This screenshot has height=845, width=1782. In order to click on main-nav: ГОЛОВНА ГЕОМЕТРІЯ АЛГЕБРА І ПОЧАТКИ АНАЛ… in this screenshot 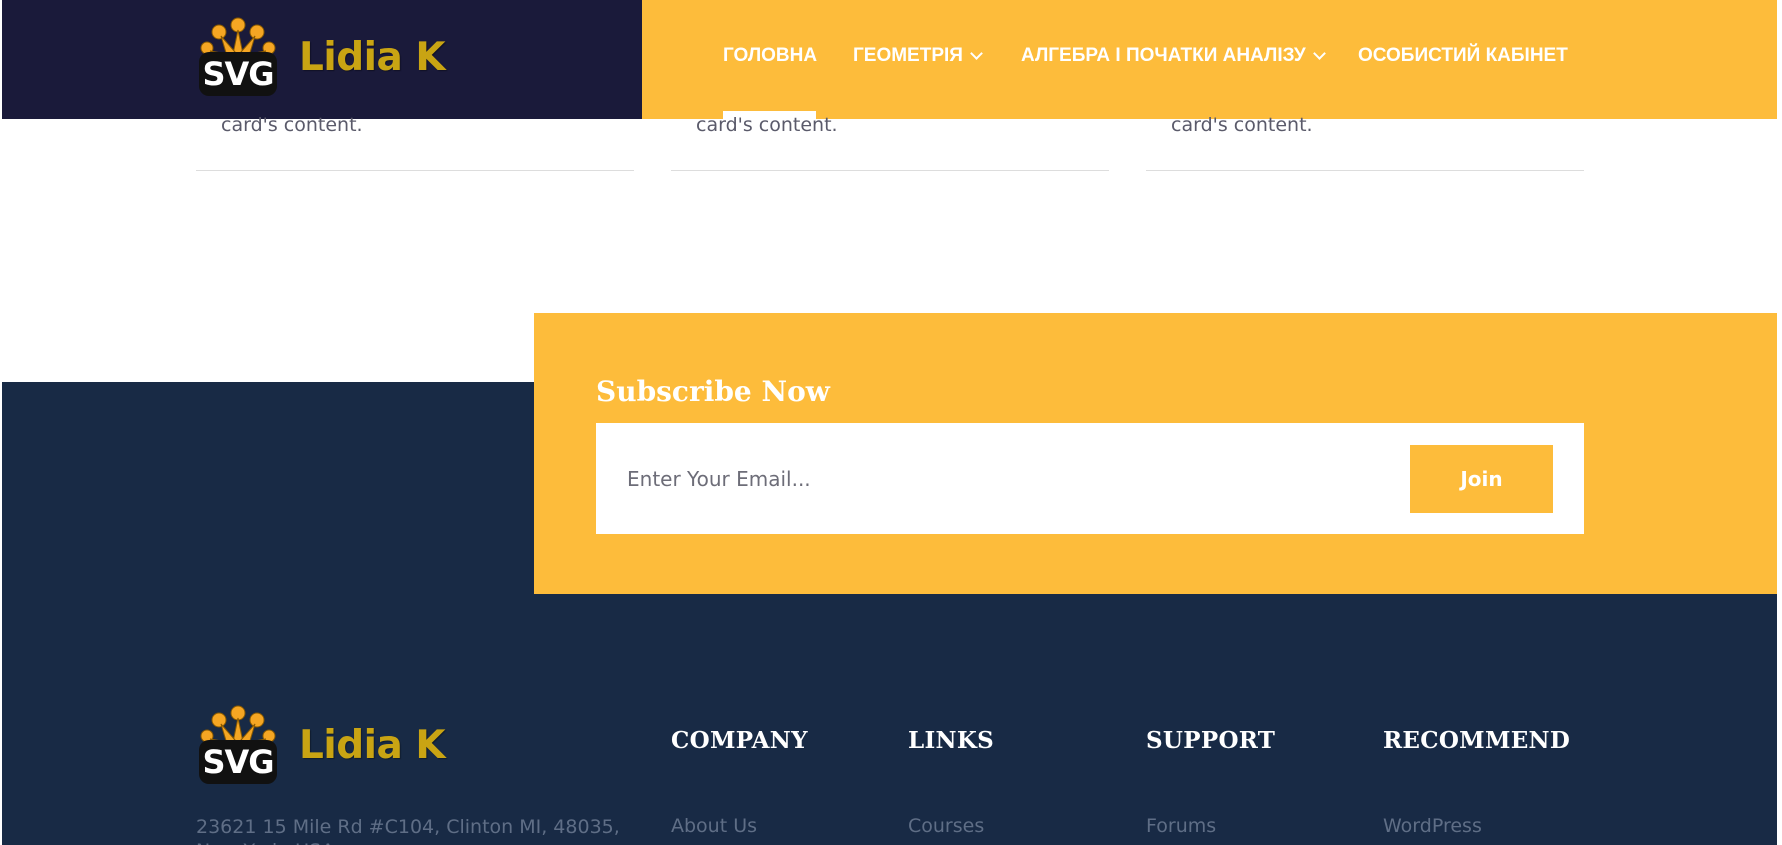, I will do `click(891, 59)`.